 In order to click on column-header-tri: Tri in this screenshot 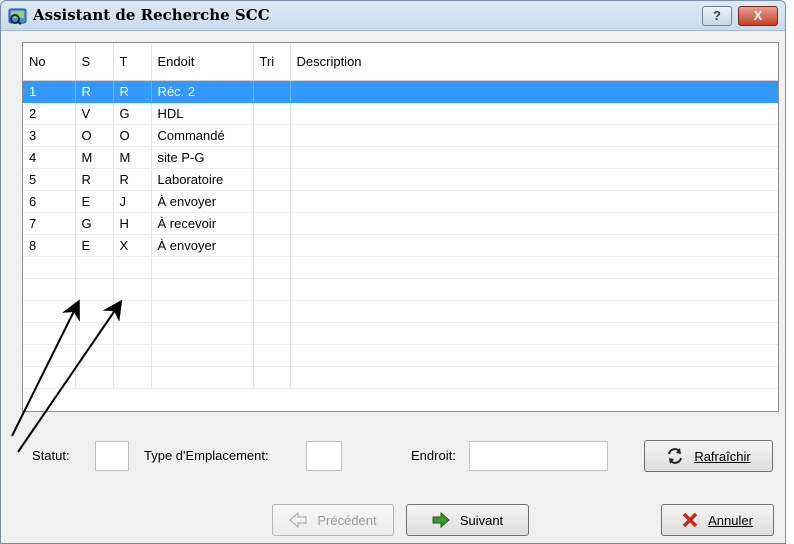, I will do `click(272, 62)`.